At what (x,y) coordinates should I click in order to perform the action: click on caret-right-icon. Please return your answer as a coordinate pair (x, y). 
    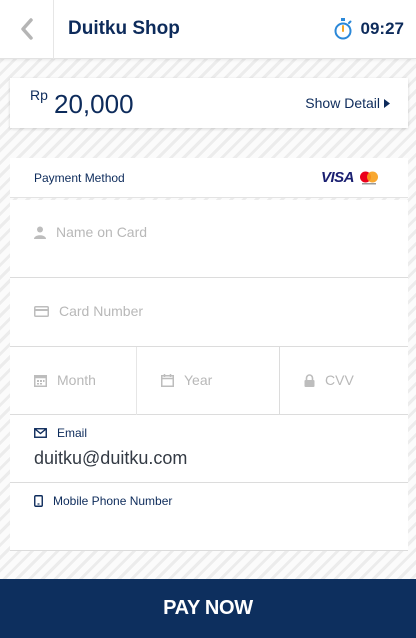
    Looking at the image, I should click on (387, 103).